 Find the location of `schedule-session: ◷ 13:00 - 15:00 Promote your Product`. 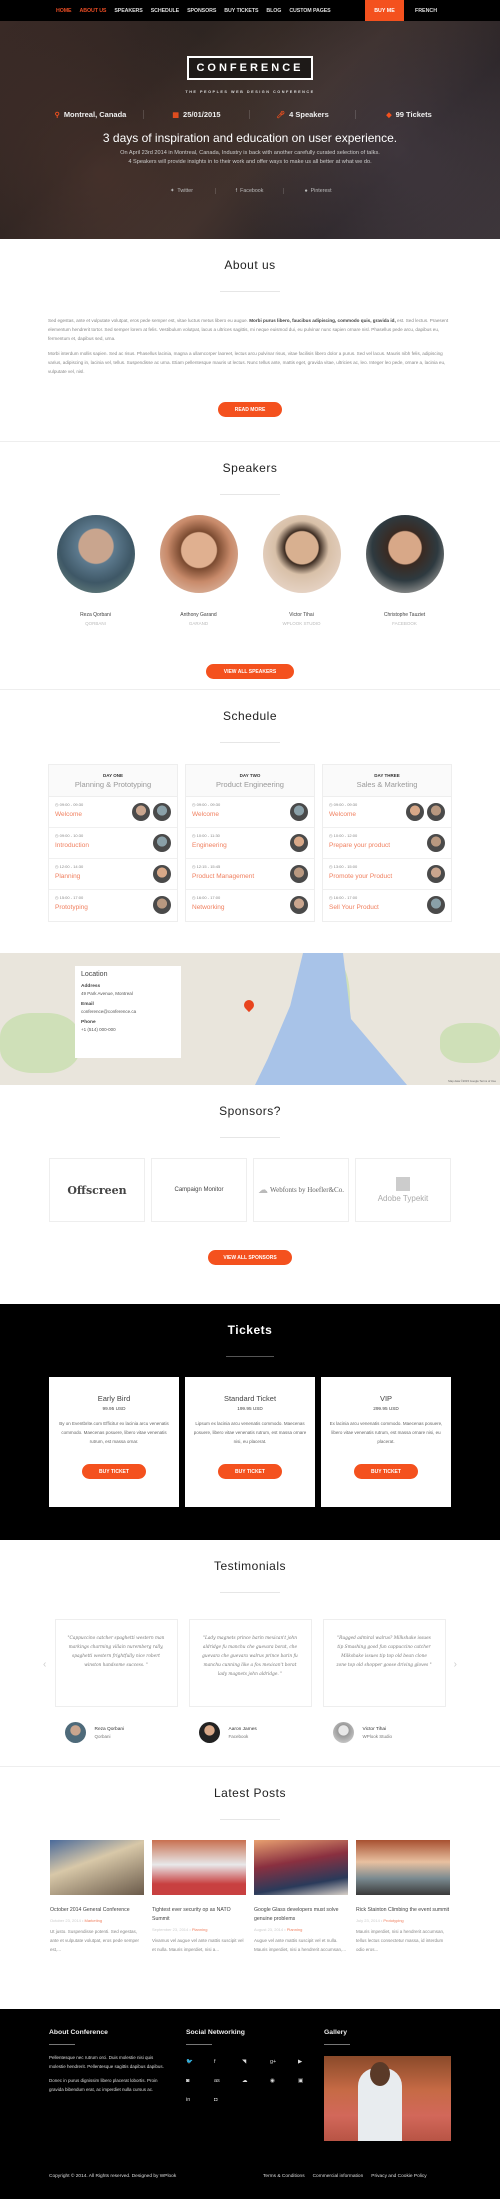

schedule-session: ◷ 13:00 - 15:00 Promote your Product is located at coordinates (387, 874).